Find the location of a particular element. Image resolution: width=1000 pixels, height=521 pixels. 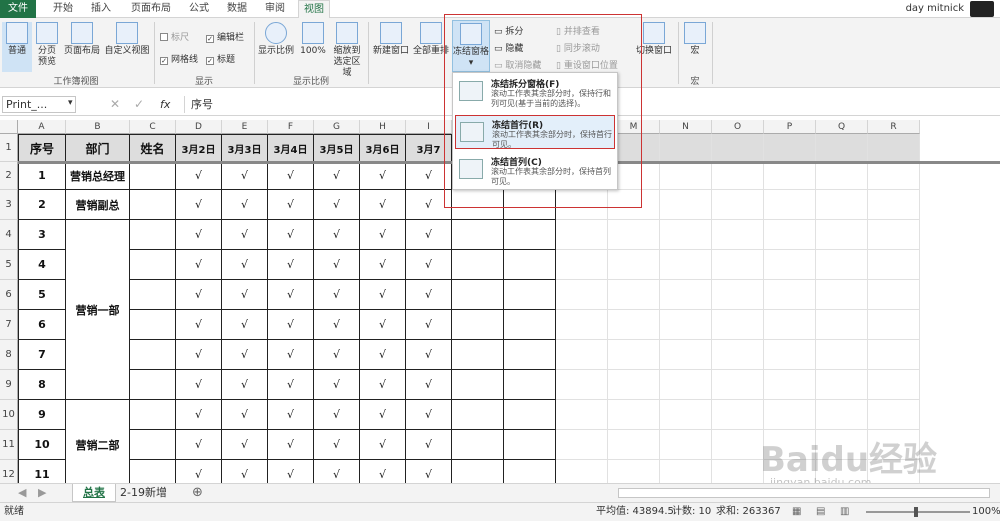

column-header: D is located at coordinates (199, 127).